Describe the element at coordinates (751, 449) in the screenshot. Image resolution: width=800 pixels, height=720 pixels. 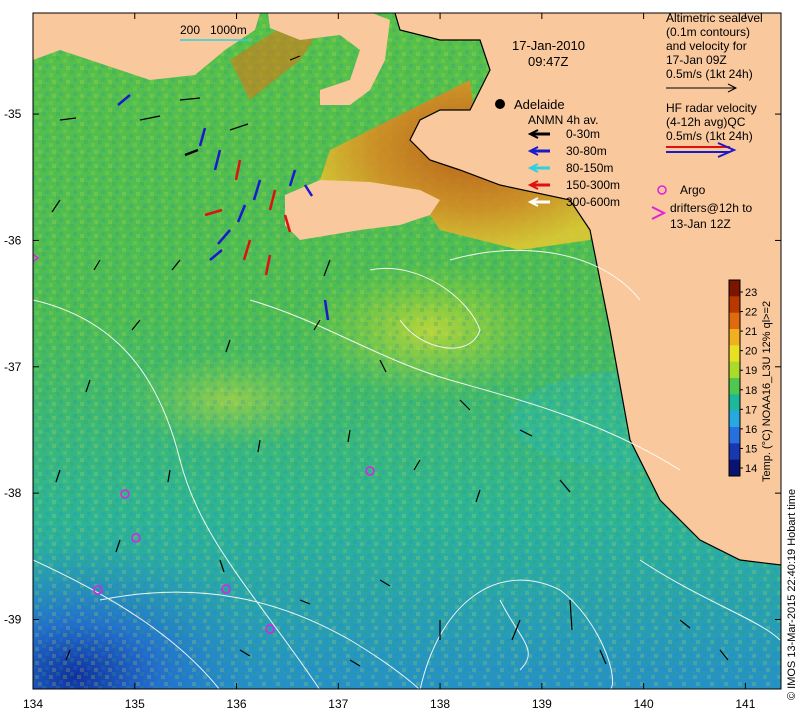
I see `colorbar-tick-label: 15` at that location.